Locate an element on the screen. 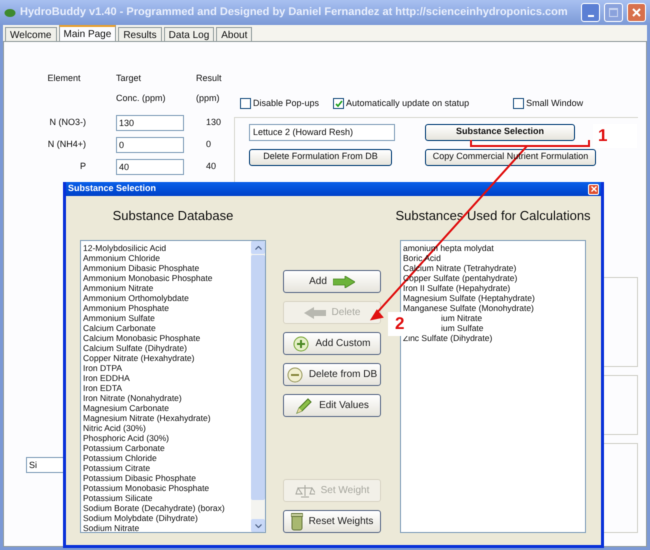 This screenshot has height=550, width=650. substance-item: Potassium Dibasic Phosphate is located at coordinates (167, 478).